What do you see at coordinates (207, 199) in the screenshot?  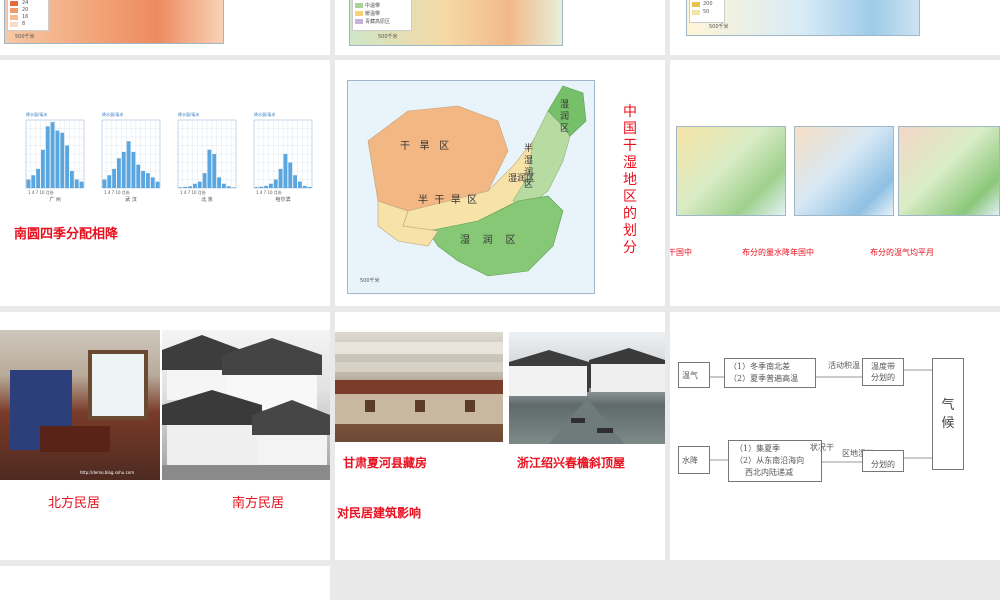 I see `city-label: 北 京` at bounding box center [207, 199].